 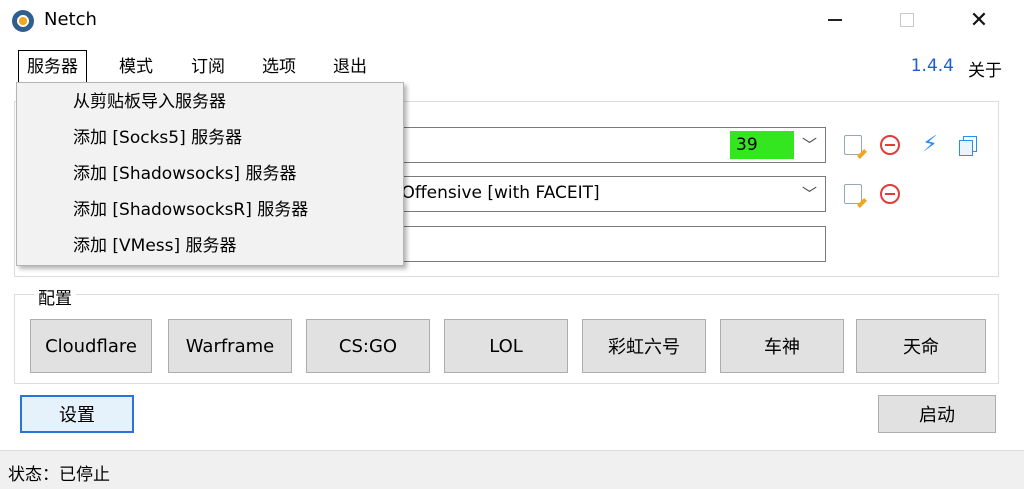 I want to click on edit-mode-button, so click(x=853, y=194).